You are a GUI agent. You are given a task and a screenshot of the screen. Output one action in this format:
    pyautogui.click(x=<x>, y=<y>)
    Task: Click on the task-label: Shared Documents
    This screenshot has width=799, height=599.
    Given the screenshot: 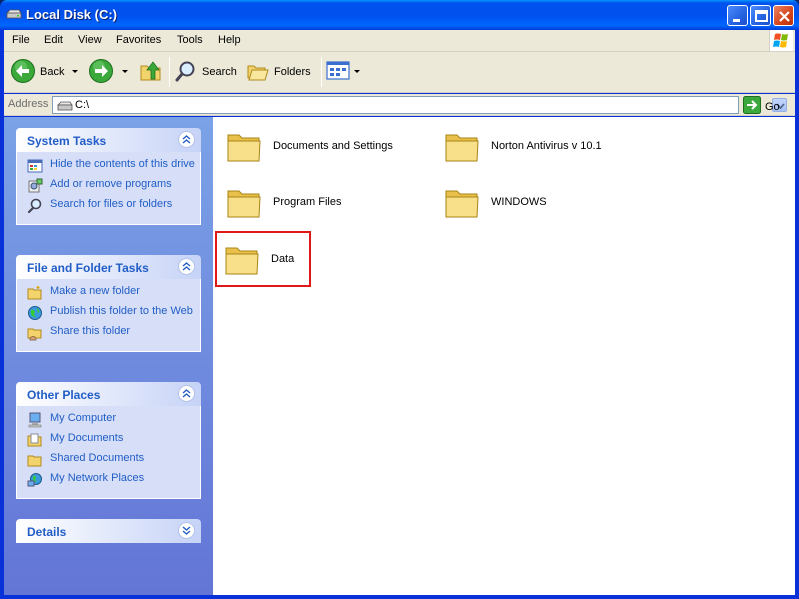 What is the action you would take?
    pyautogui.click(x=97, y=458)
    